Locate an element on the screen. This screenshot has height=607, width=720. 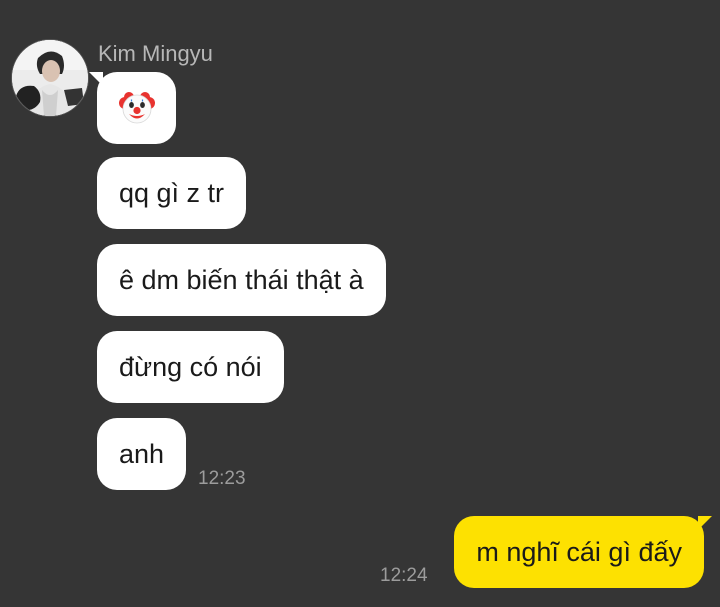
message-timestamp: 12:24 is located at coordinates (404, 575).